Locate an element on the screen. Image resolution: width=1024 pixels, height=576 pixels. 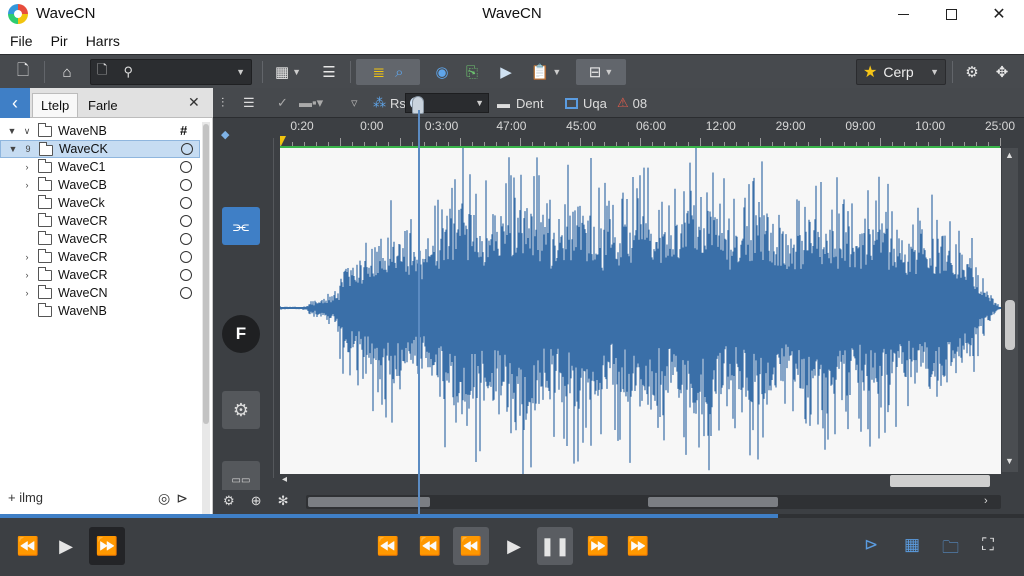
counter-button: ⚠ 08 is located at coordinates (632, 103).